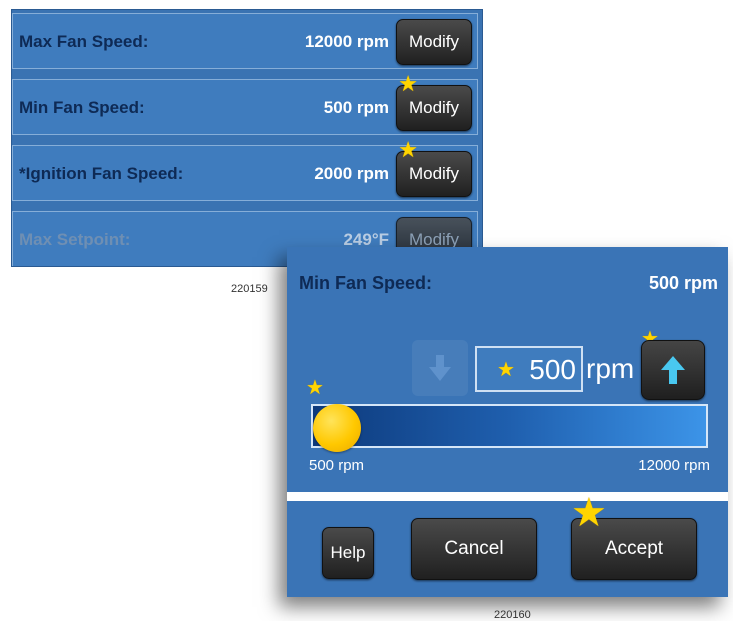 The image size is (733, 621). I want to click on arrow-down-icon, so click(440, 368).